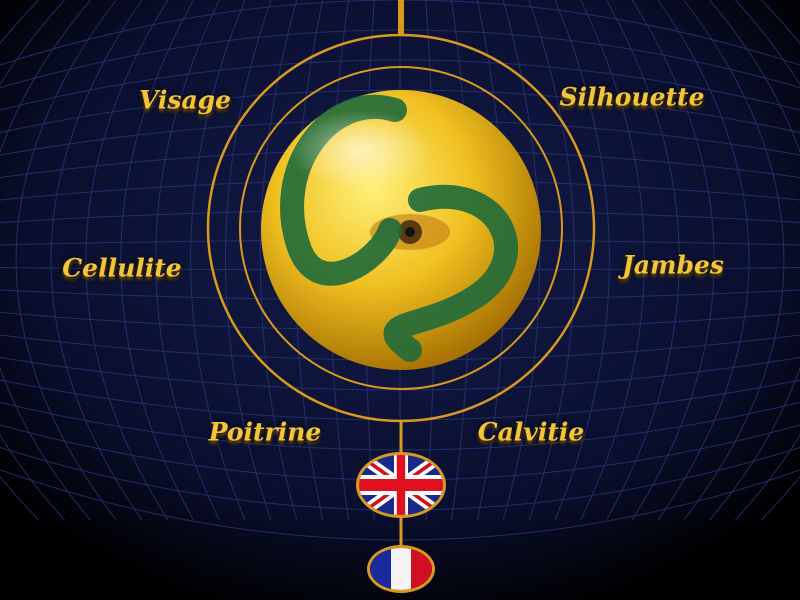  Describe the element at coordinates (265, 432) in the screenshot. I see `menu-item-poitrine: Poitrine` at that location.